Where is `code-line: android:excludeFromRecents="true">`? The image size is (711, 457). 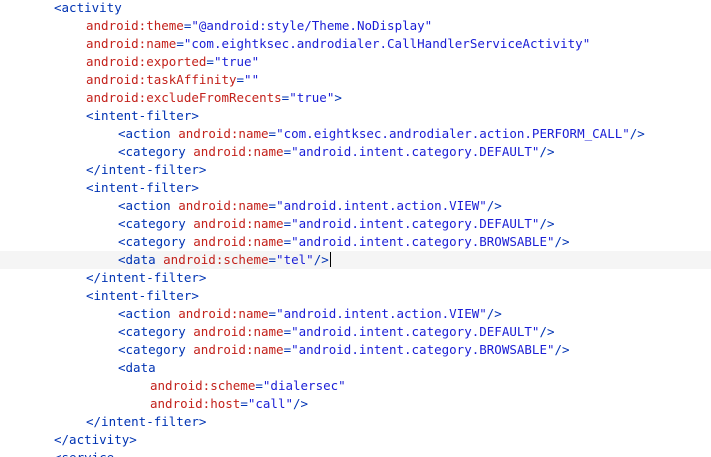
code-line: android:excludeFromRecents="true"> is located at coordinates (355, 98).